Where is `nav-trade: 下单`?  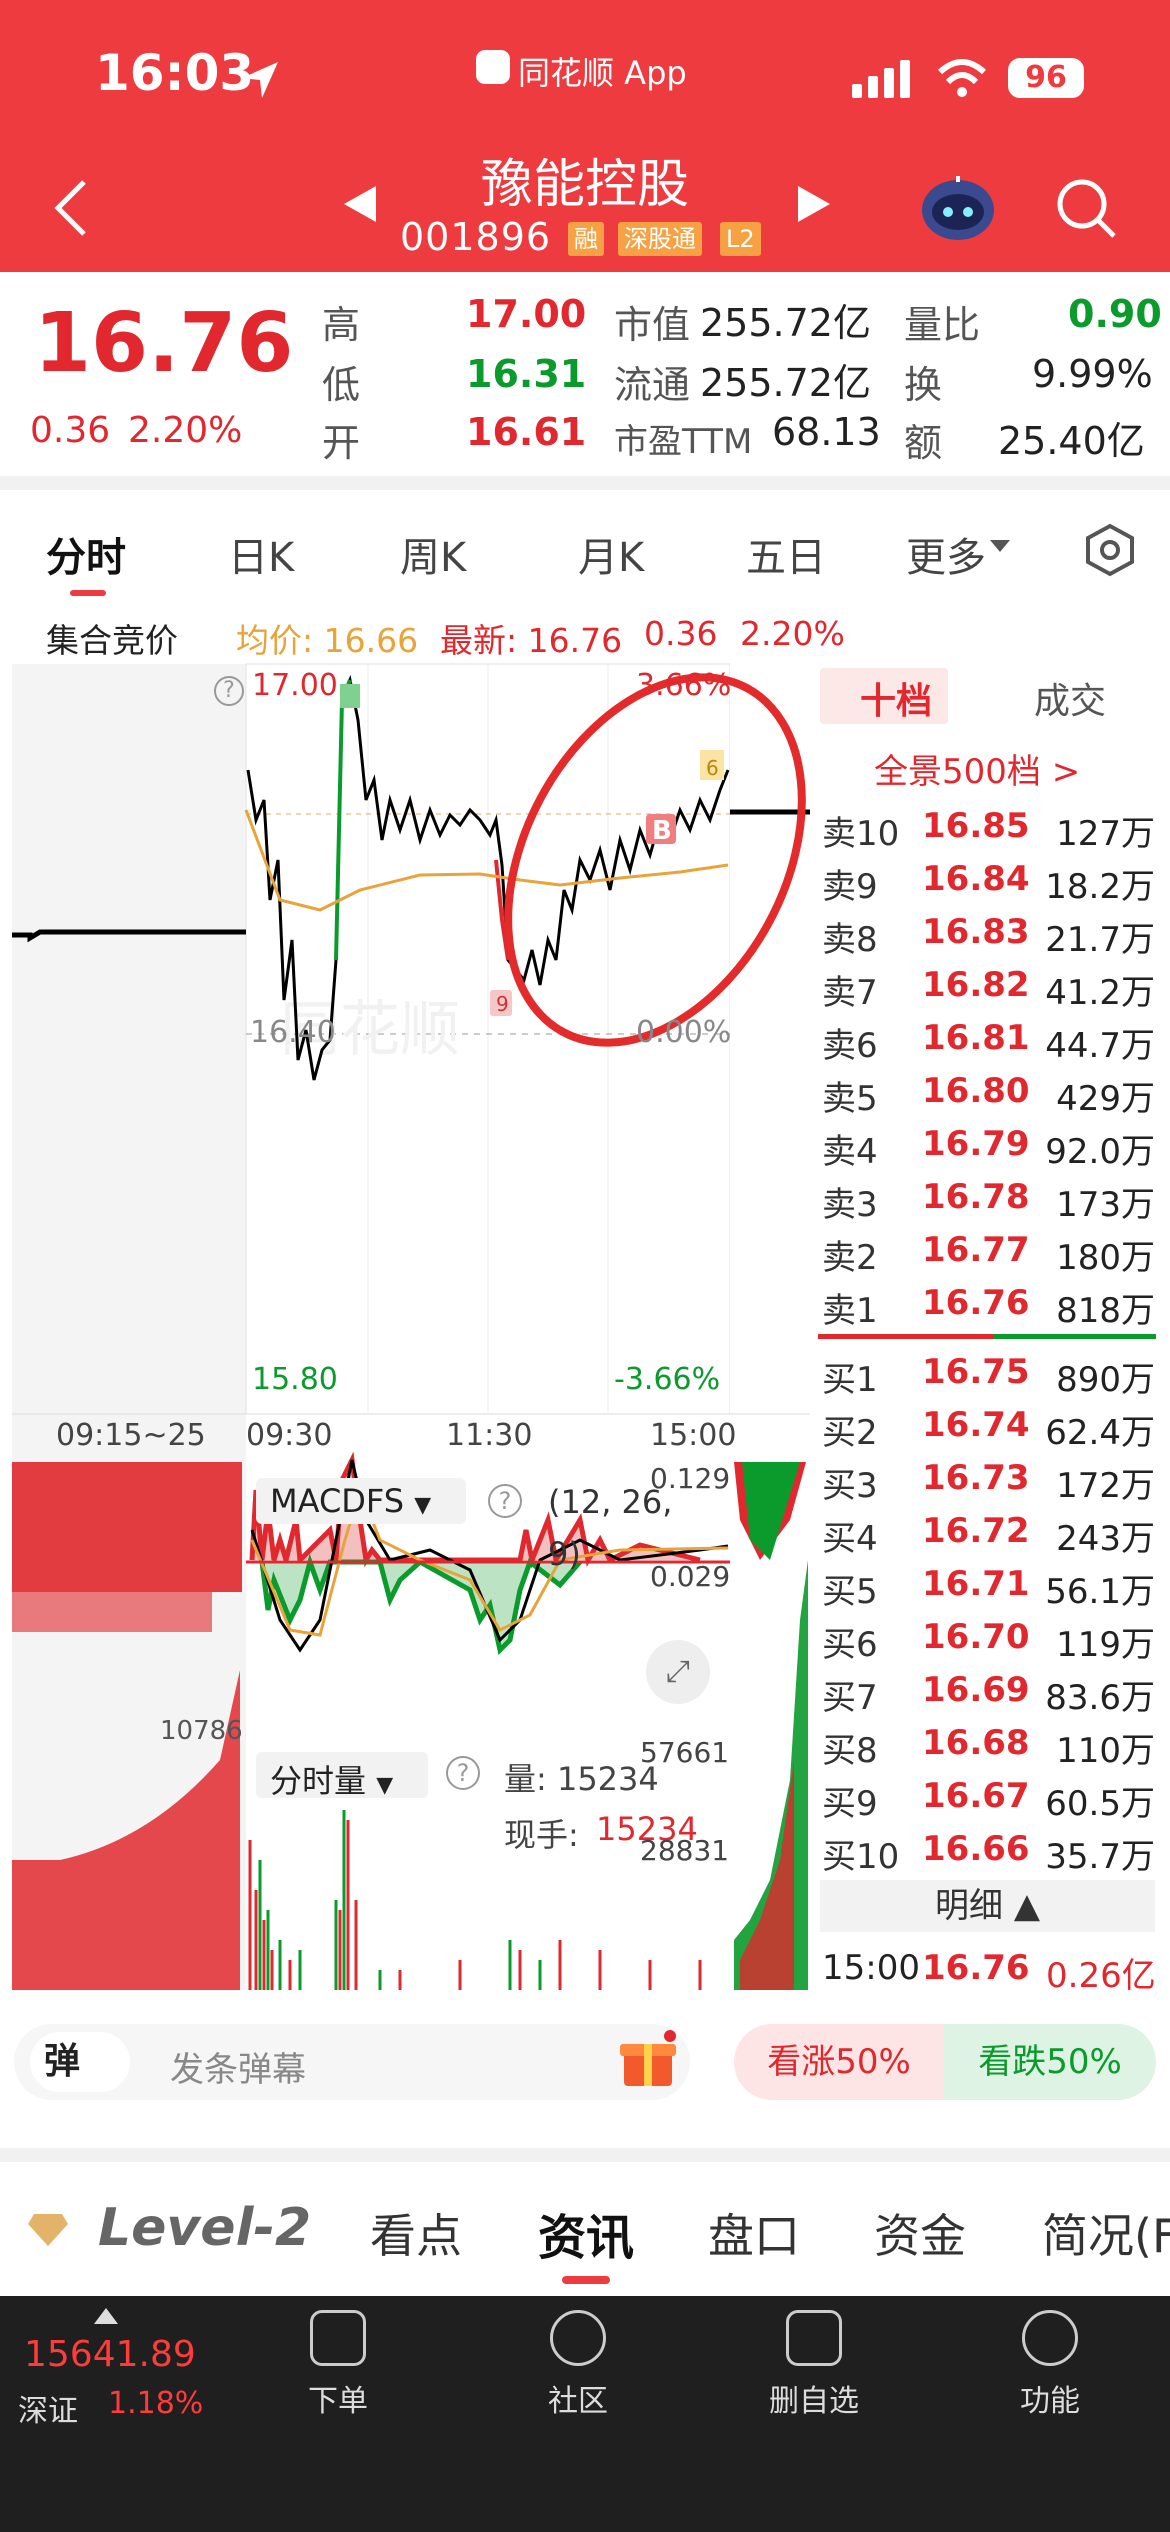
nav-trade: 下单 is located at coordinates (338, 2365).